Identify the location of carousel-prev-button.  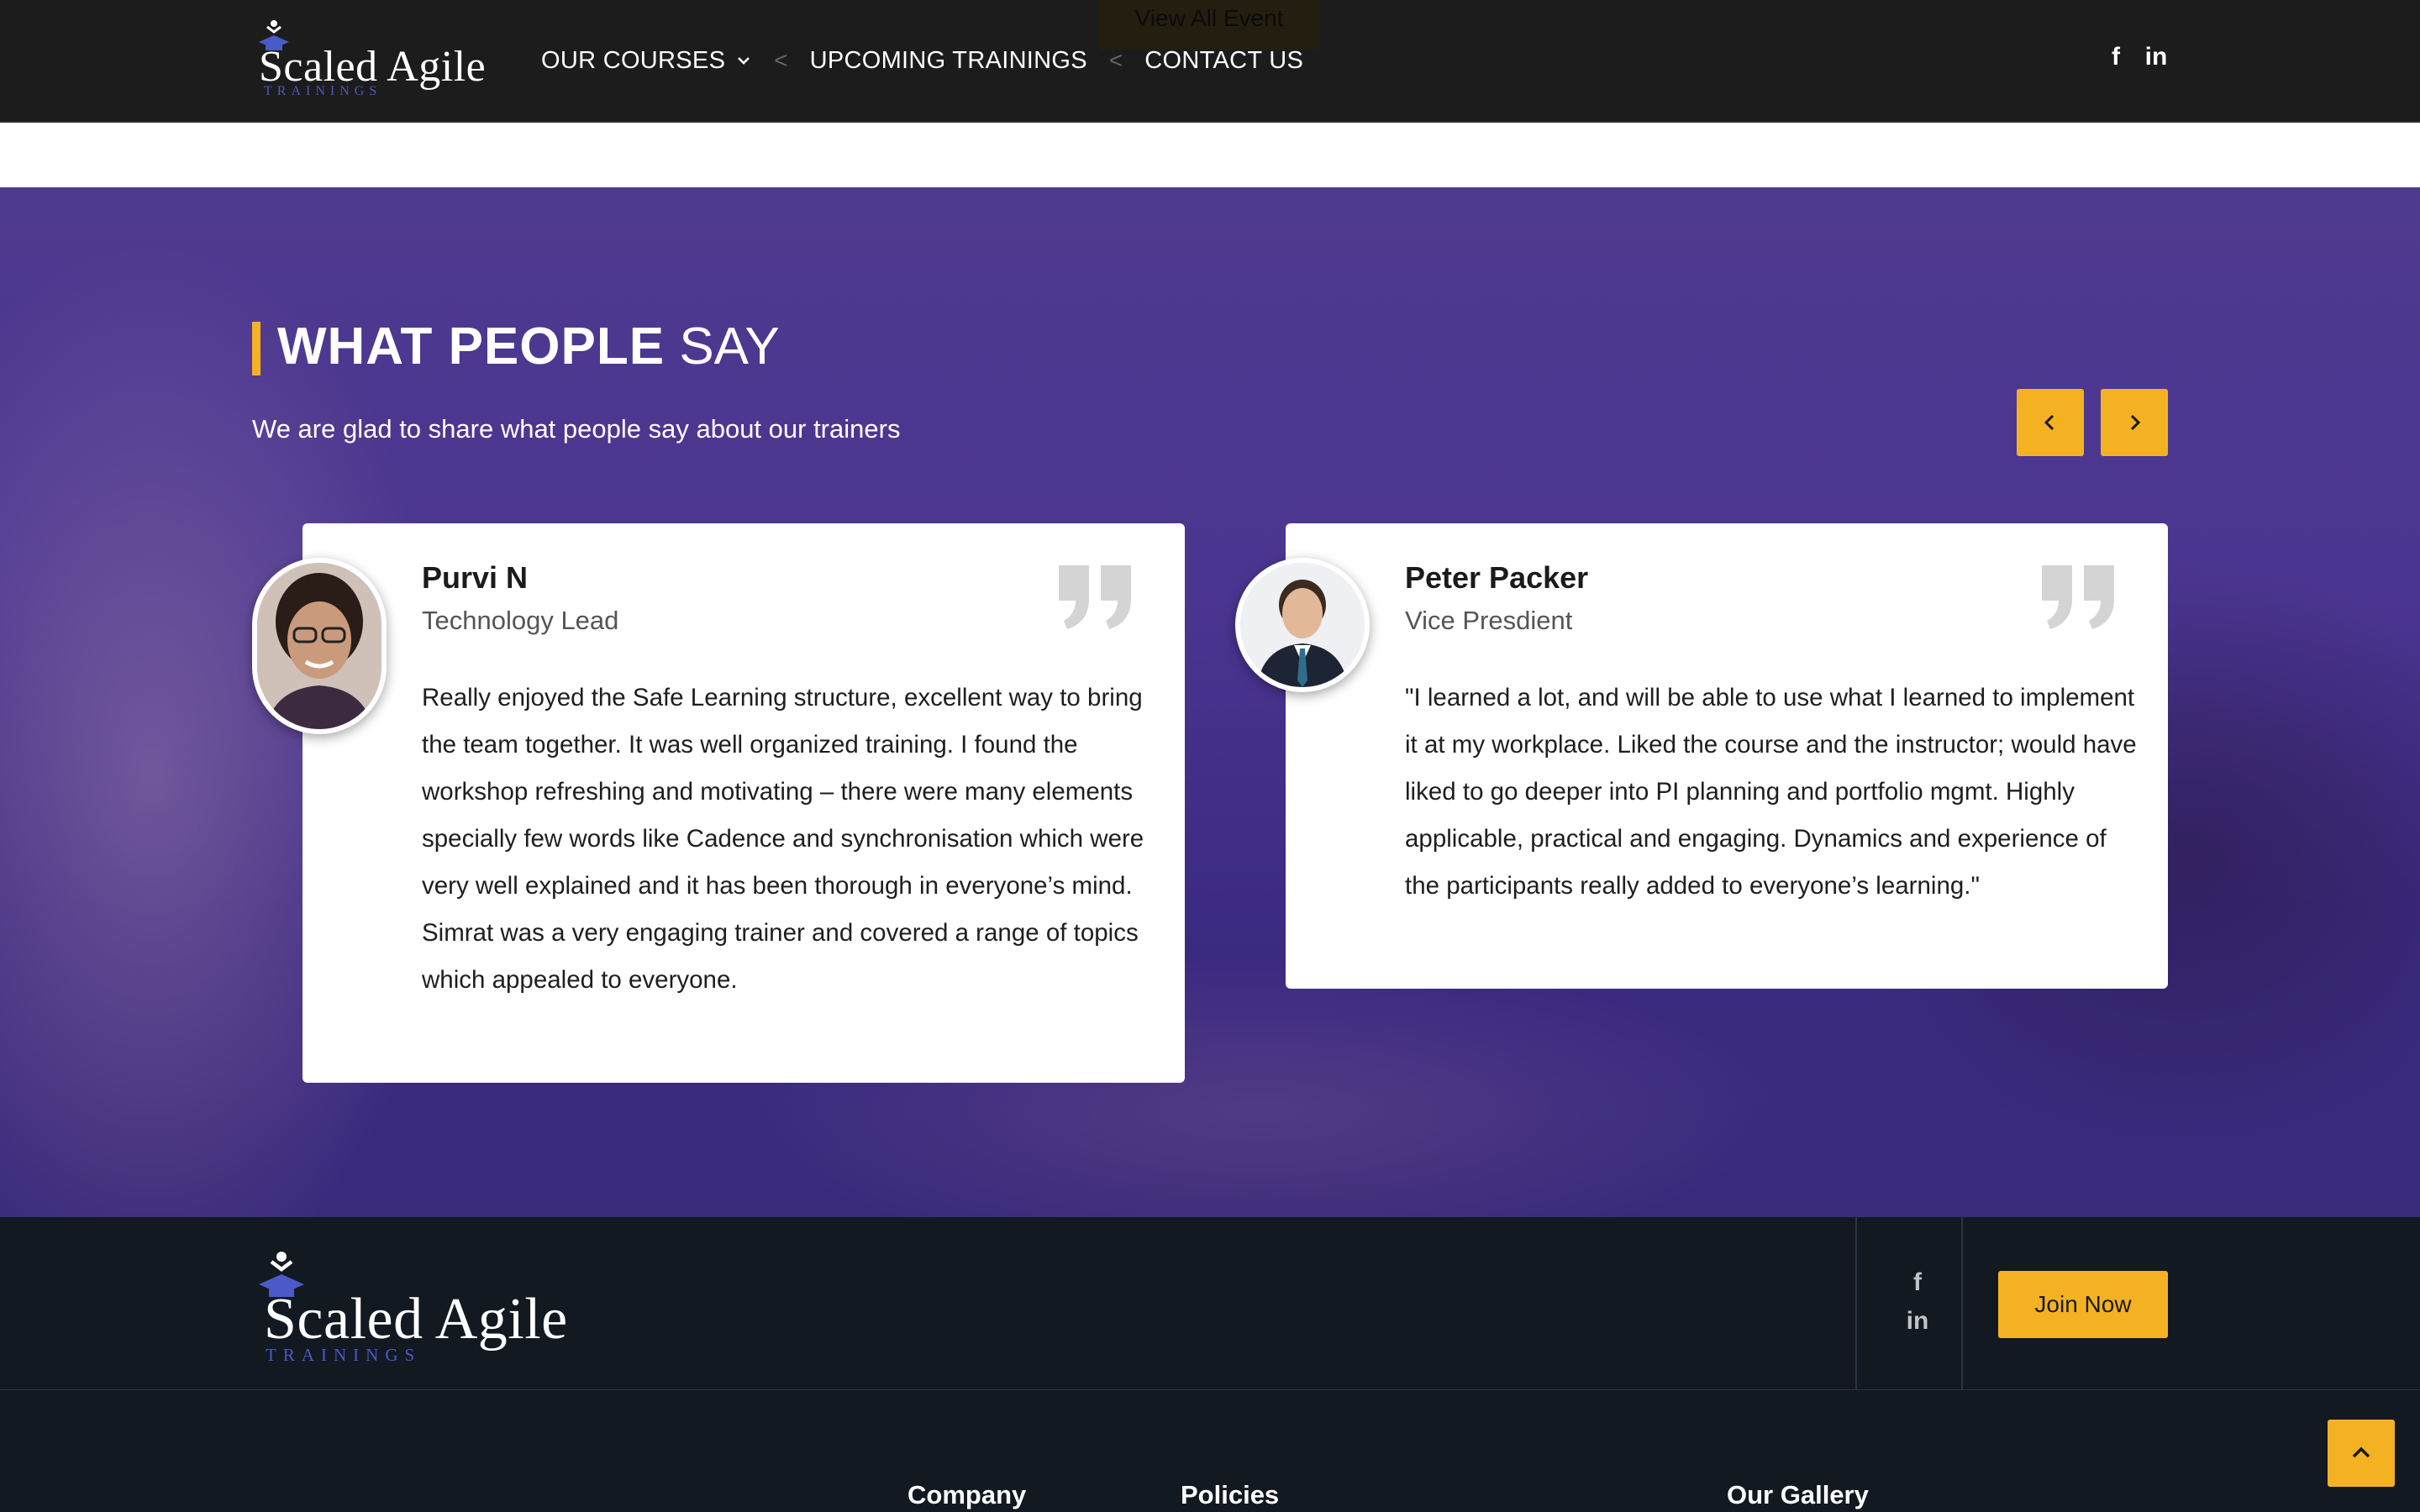
(2050, 422).